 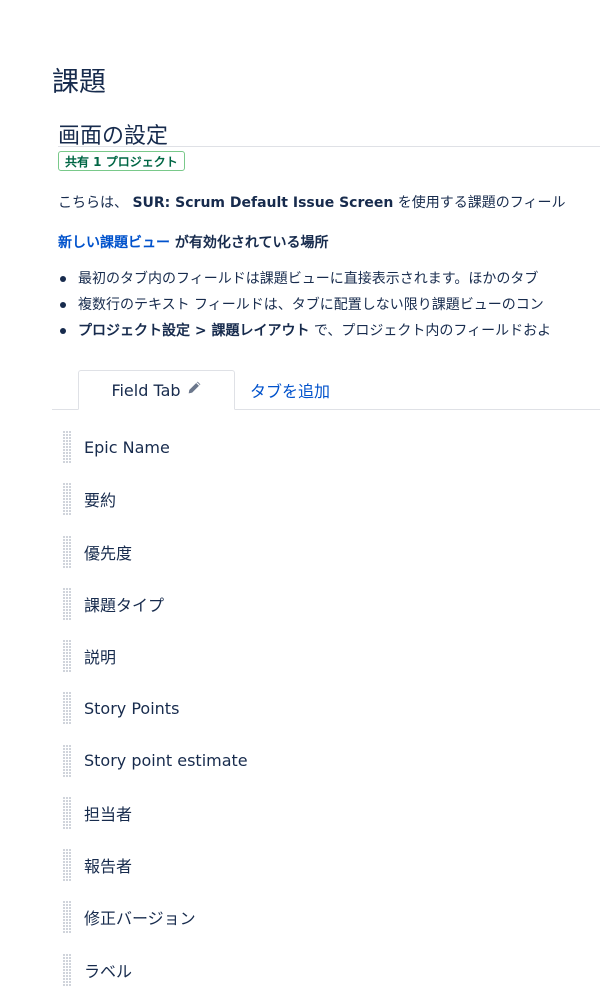 I want to click on field-row: 修正バージョン, so click(x=331, y=917).